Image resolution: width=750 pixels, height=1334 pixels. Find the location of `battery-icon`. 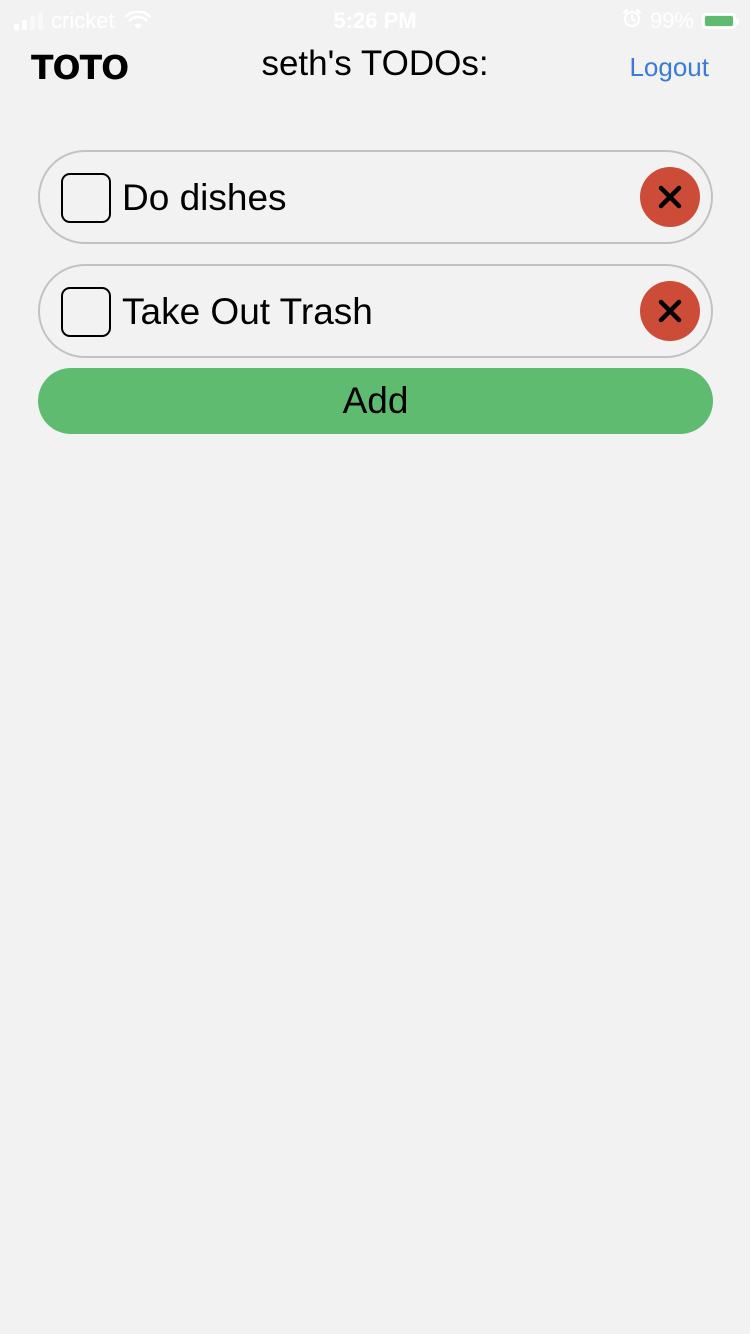

battery-icon is located at coordinates (720, 21).